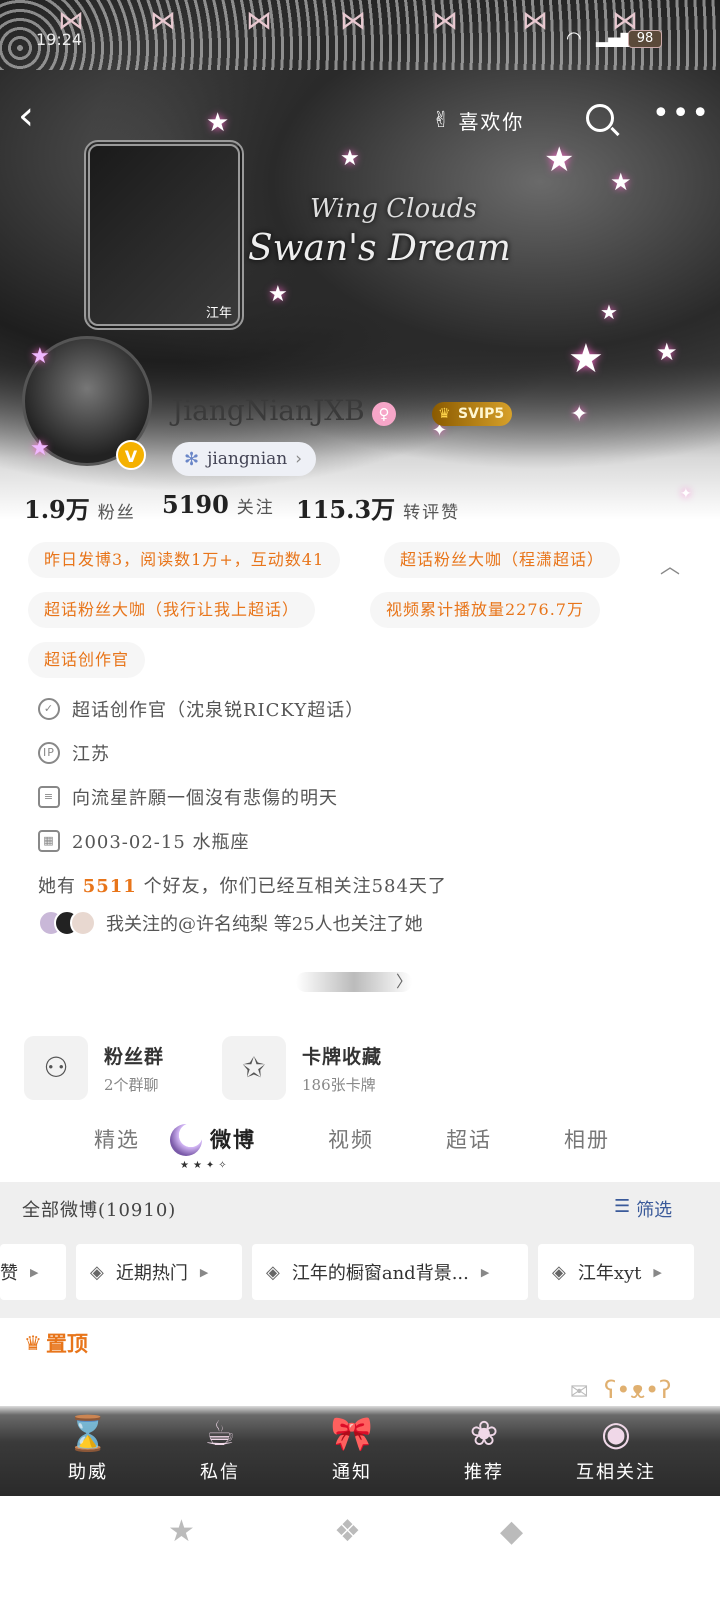  I want to click on stat-label: 关注, so click(255, 508).